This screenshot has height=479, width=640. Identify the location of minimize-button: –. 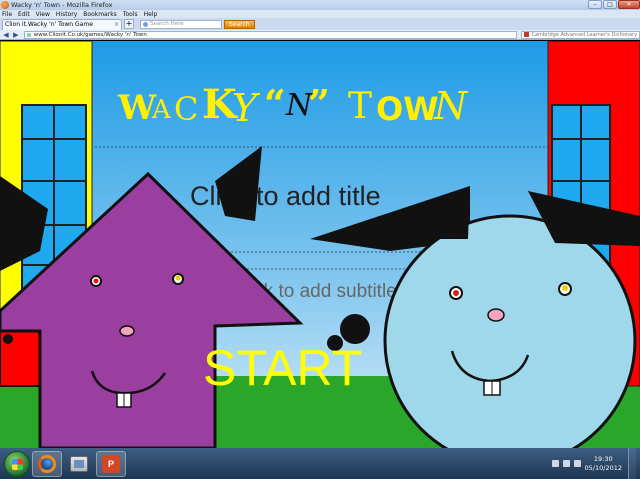
(595, 4).